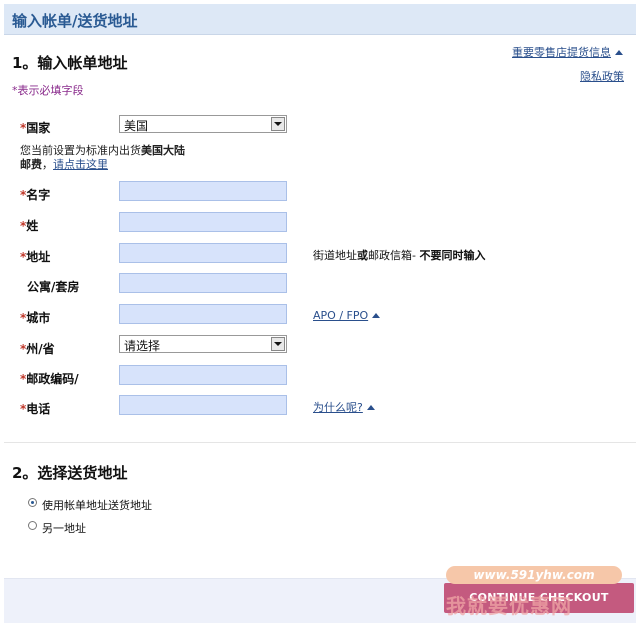  I want to click on page-title: 输入帐单/送货地址, so click(75, 21).